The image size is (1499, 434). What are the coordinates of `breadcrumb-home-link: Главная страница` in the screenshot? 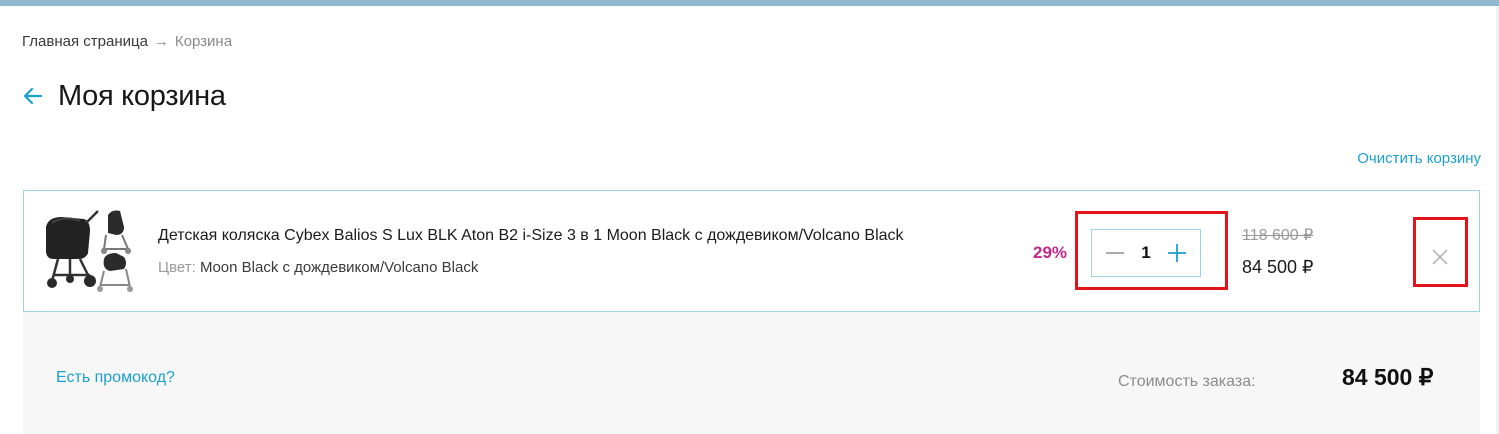 It's located at (85, 41).